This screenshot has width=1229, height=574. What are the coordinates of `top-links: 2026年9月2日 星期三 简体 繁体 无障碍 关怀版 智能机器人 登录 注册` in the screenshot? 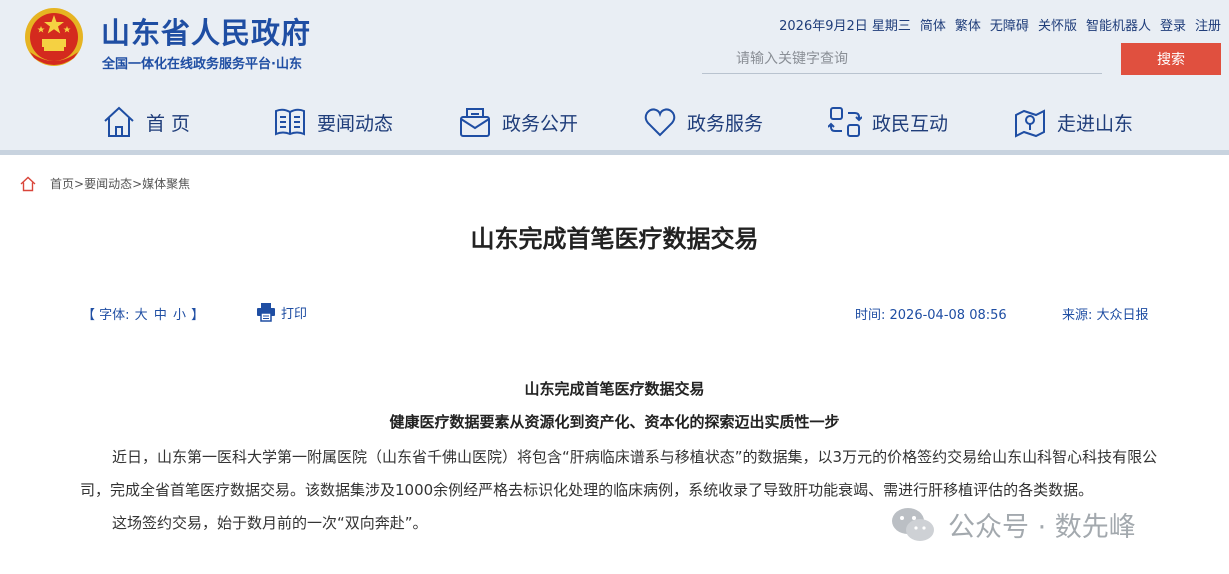 It's located at (1000, 24).